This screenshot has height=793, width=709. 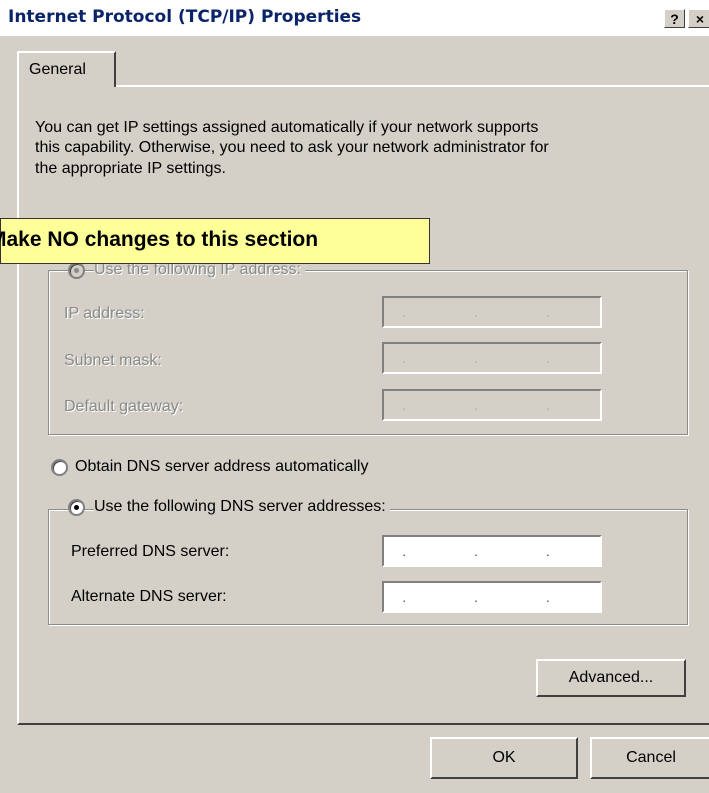 I want to click on obtain-dns-auto-radio, so click(x=59, y=467).